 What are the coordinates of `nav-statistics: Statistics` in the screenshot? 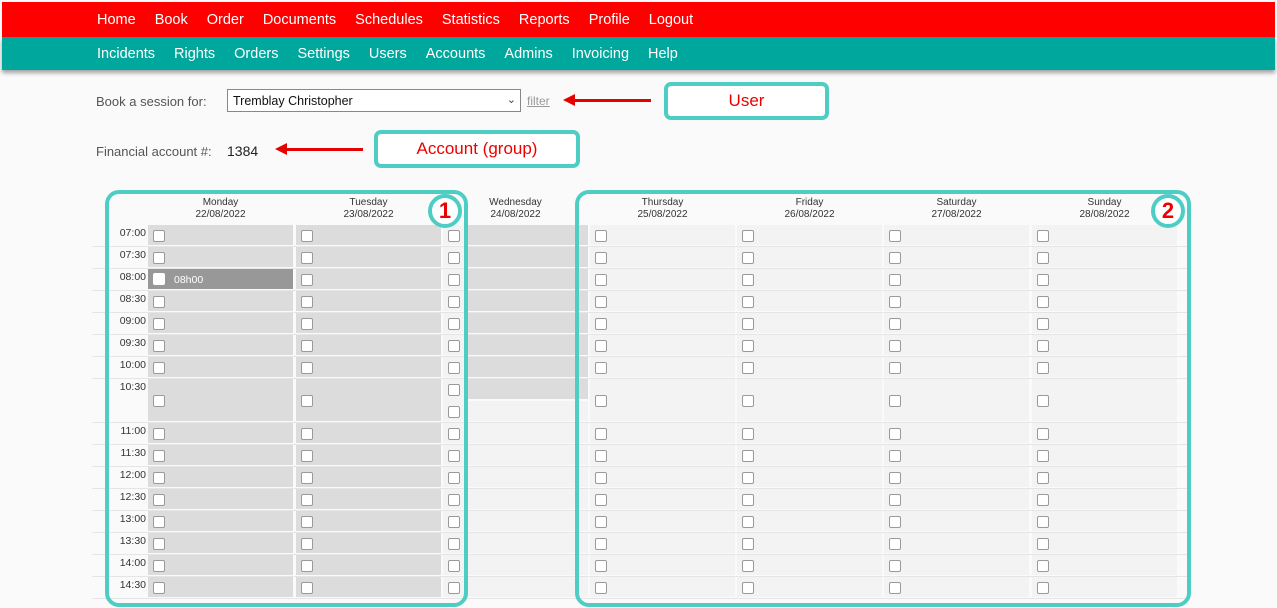 It's located at (471, 20).